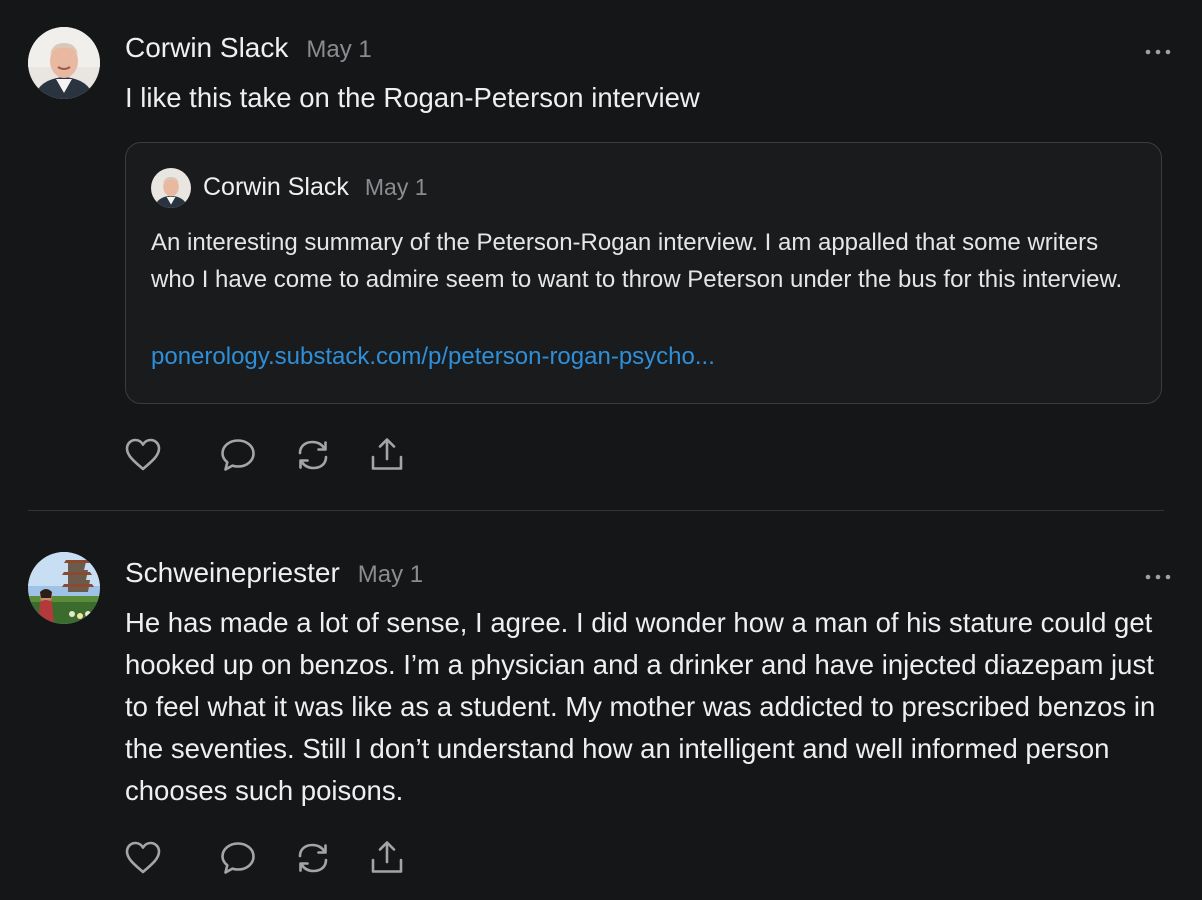 This screenshot has width=1202, height=900. Describe the element at coordinates (315, 187) in the screenshot. I see `quoted-author-name: Corwin Slack May 1` at that location.